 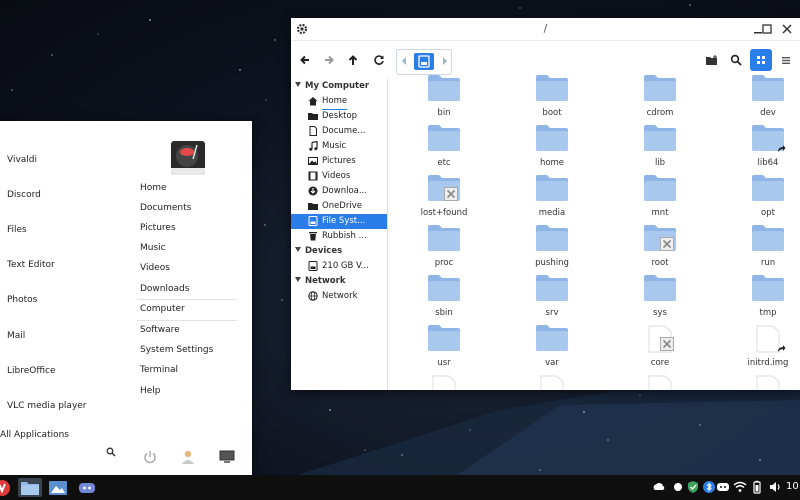 What do you see at coordinates (227, 457) in the screenshot?
I see `lock-screen-button` at bounding box center [227, 457].